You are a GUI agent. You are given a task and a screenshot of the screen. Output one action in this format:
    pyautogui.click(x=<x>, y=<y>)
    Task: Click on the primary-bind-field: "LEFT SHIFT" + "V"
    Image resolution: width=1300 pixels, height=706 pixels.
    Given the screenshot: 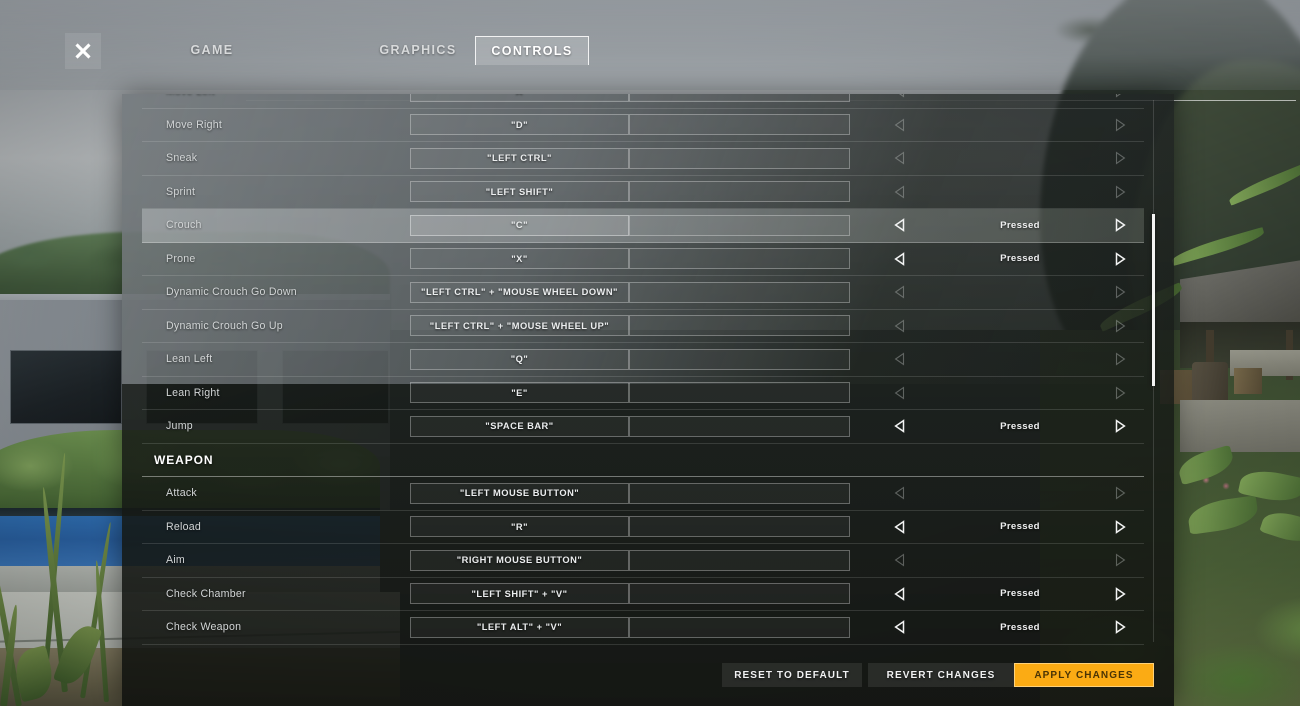 What is the action you would take?
    pyautogui.click(x=519, y=594)
    